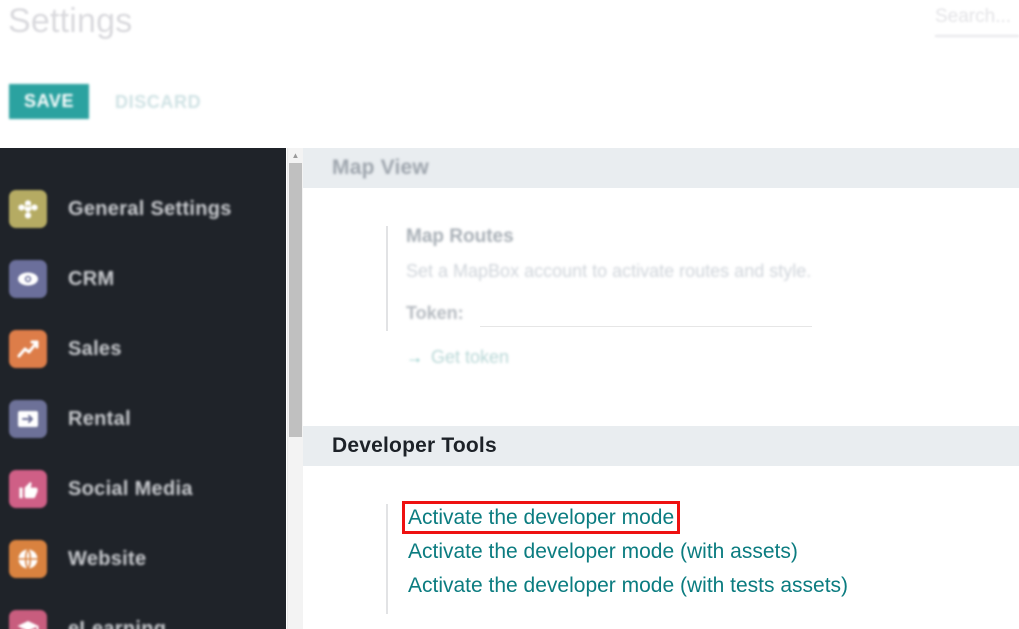 The width and height of the screenshot is (1019, 629). I want to click on save-button: SAVE, so click(49, 101).